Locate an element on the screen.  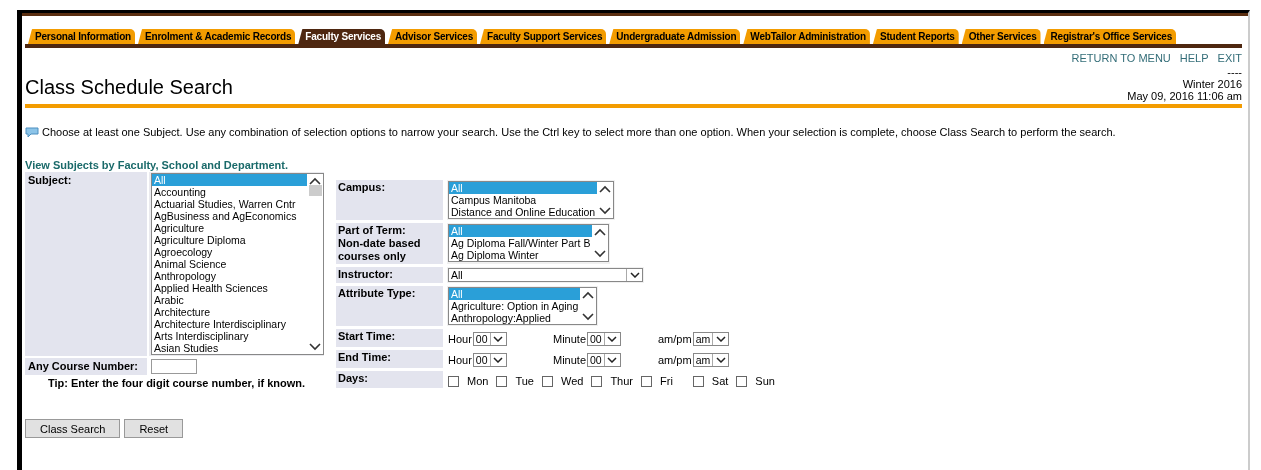
list-option: Ag Diploma Fall/Winter Part B is located at coordinates (521, 243).